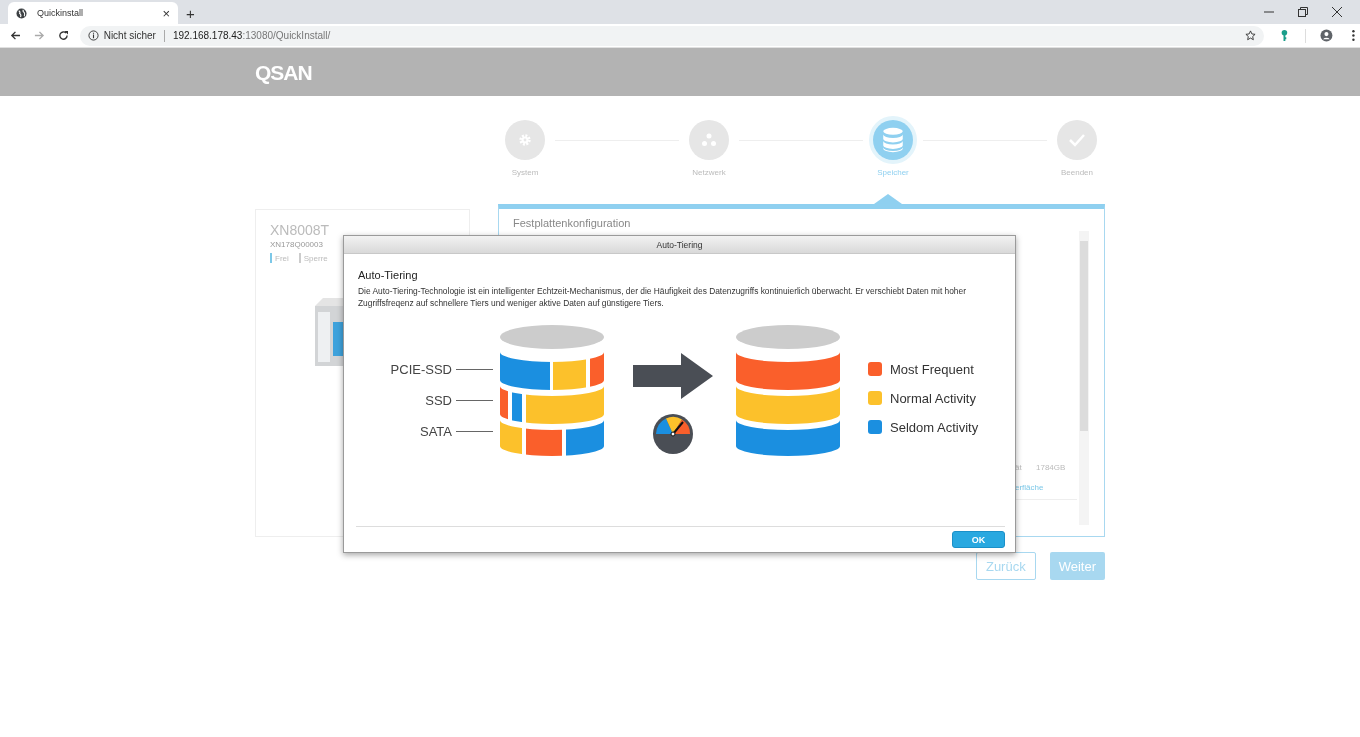  What do you see at coordinates (190, 13) in the screenshot?
I see `new-tab-button: +` at bounding box center [190, 13].